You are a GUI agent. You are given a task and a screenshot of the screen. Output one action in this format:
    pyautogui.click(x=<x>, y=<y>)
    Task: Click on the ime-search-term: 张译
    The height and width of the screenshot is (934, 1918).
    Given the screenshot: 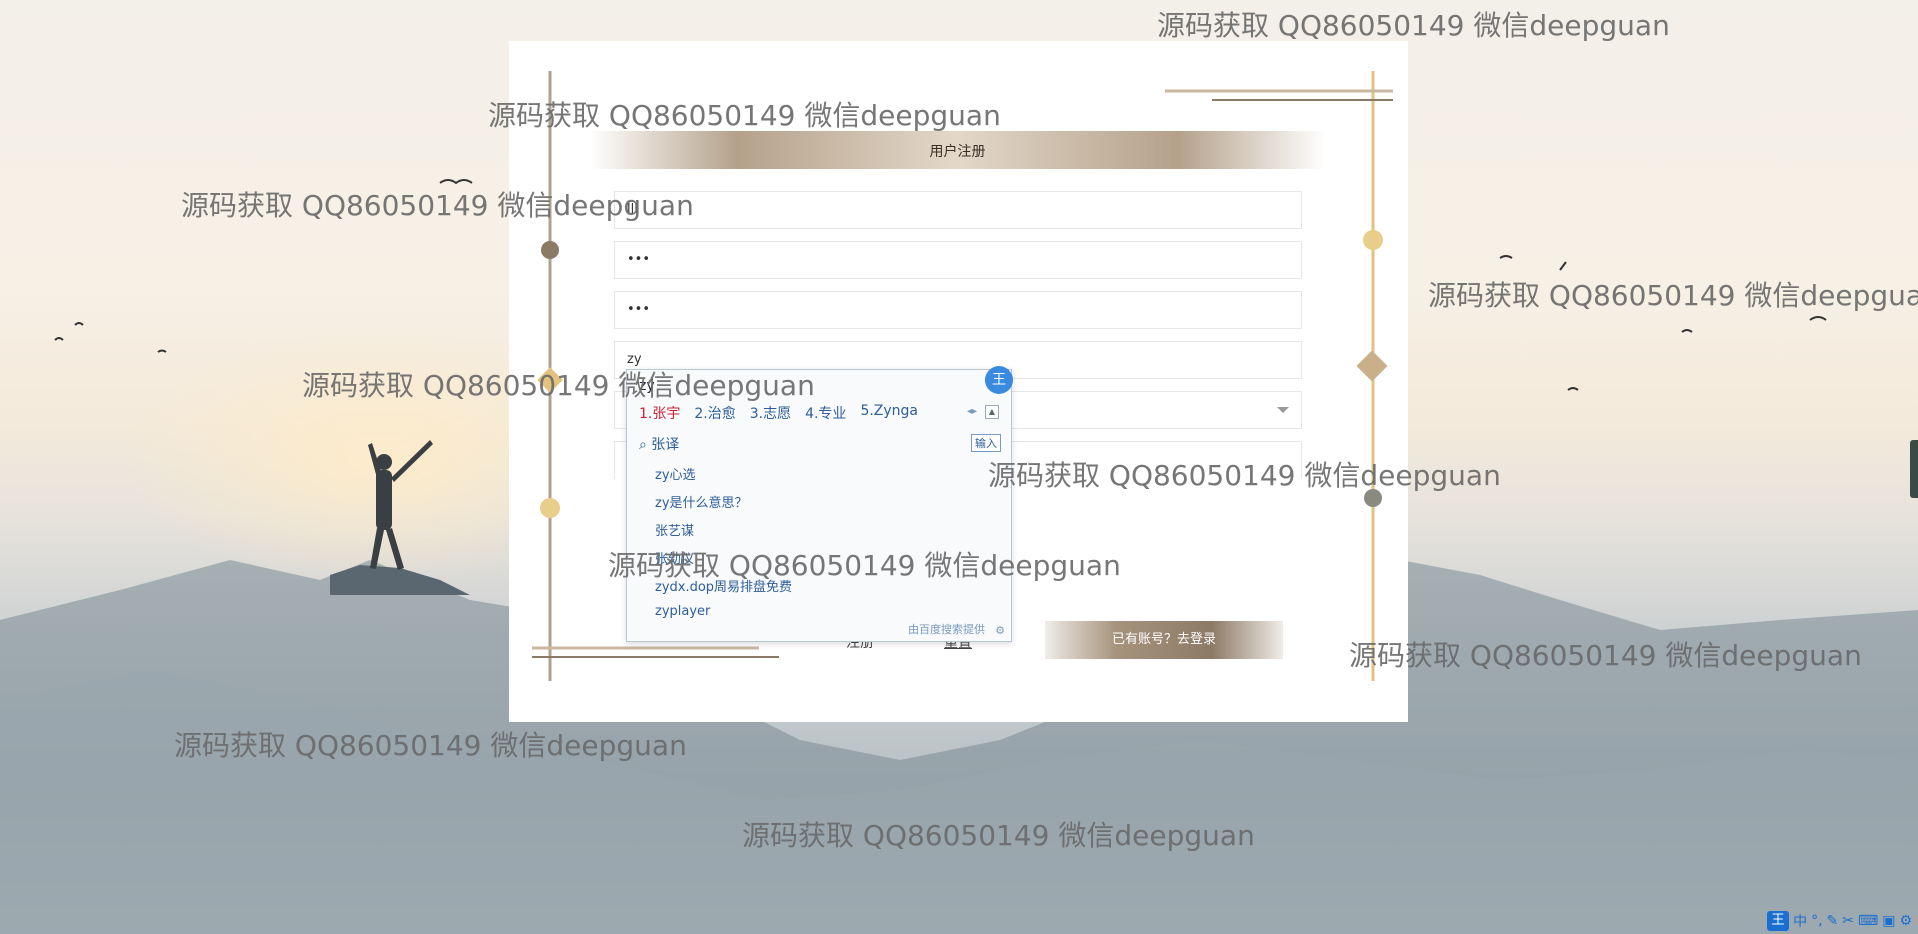 What is the action you would take?
    pyautogui.click(x=665, y=445)
    